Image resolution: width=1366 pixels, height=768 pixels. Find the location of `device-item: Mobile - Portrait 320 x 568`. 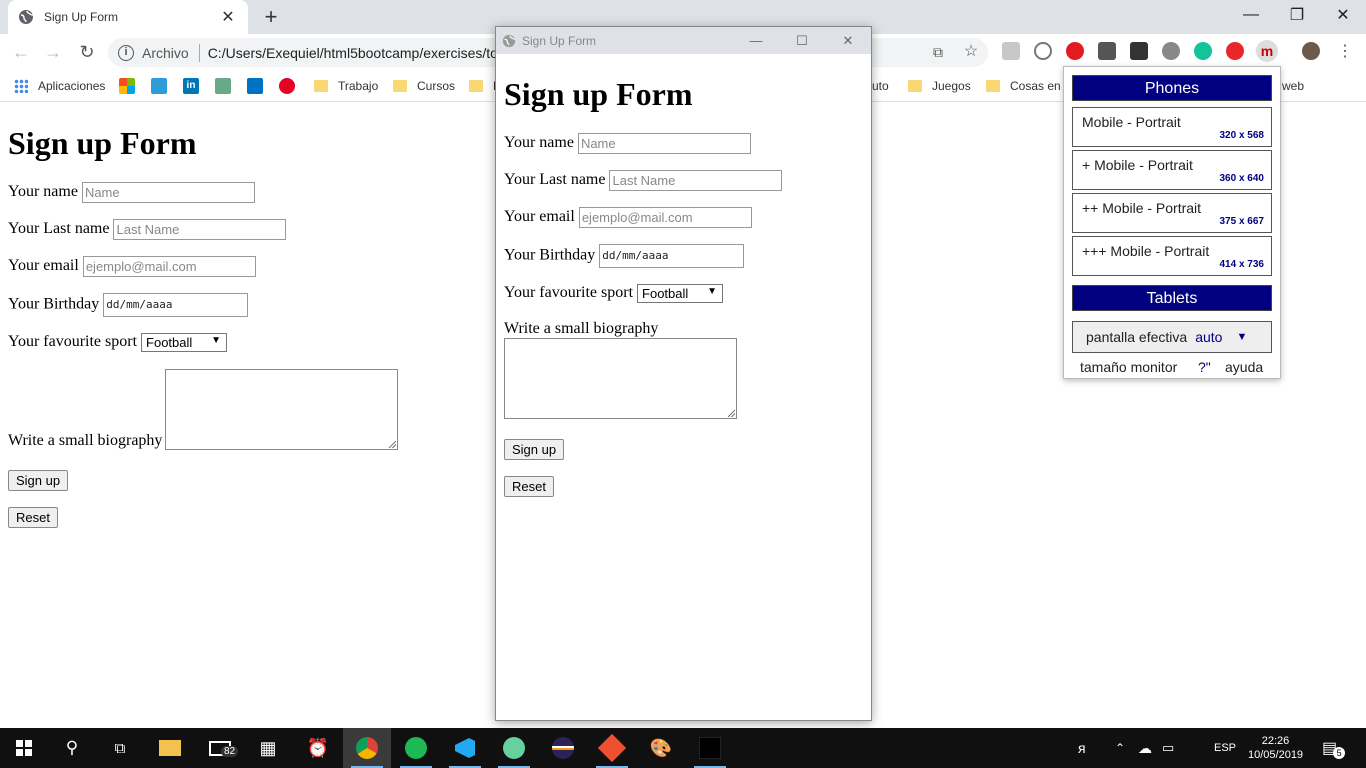

device-item: Mobile - Portrait 320 x 568 is located at coordinates (1172, 127).